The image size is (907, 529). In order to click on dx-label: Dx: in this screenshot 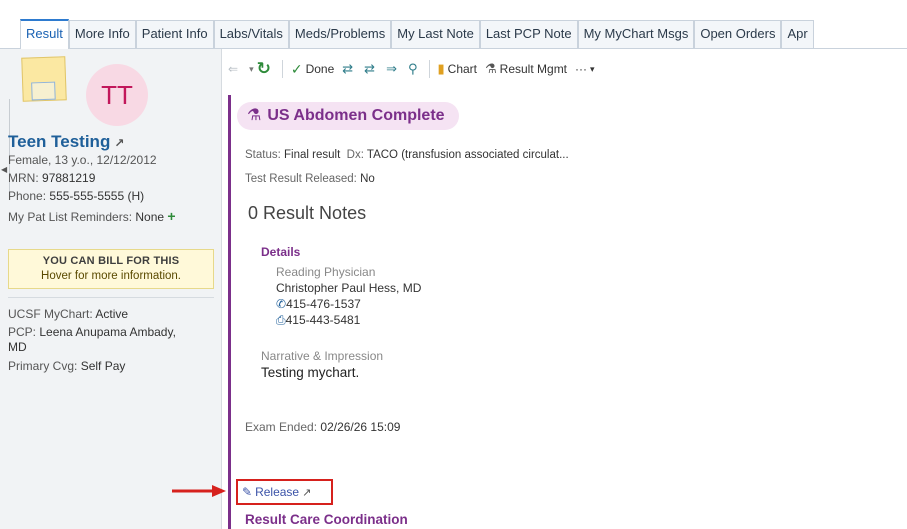, I will do `click(355, 155)`.